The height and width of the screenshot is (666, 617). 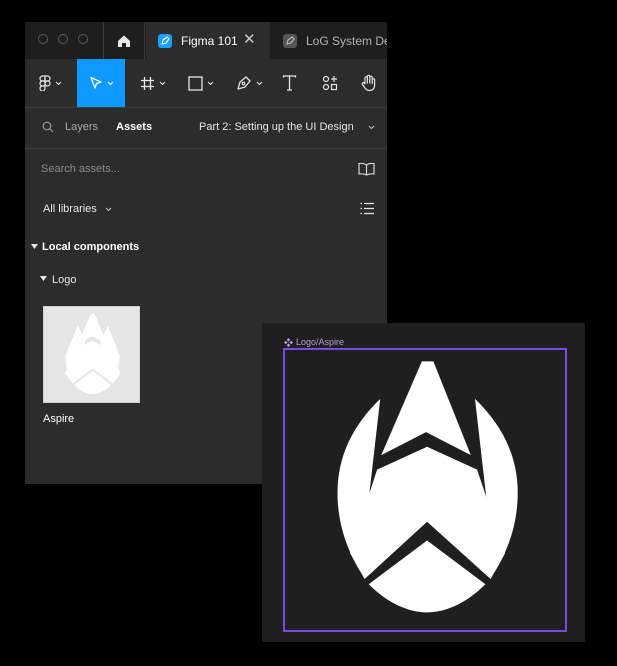 What do you see at coordinates (43, 39) in the screenshot?
I see `close-window-button` at bounding box center [43, 39].